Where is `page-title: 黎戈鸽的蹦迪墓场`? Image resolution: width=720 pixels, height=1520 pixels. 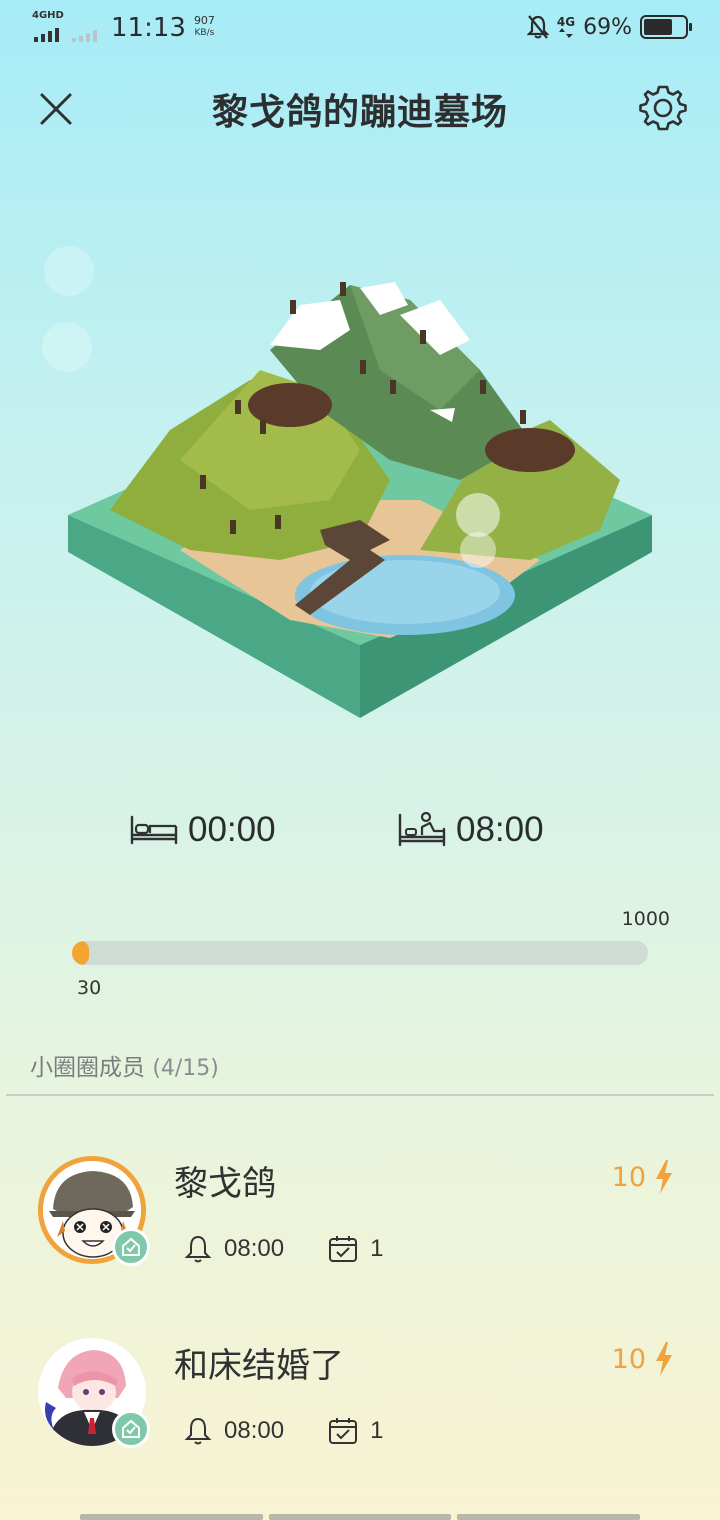
page-title: 黎戈鸽的蹦迪墓场 is located at coordinates (359, 112).